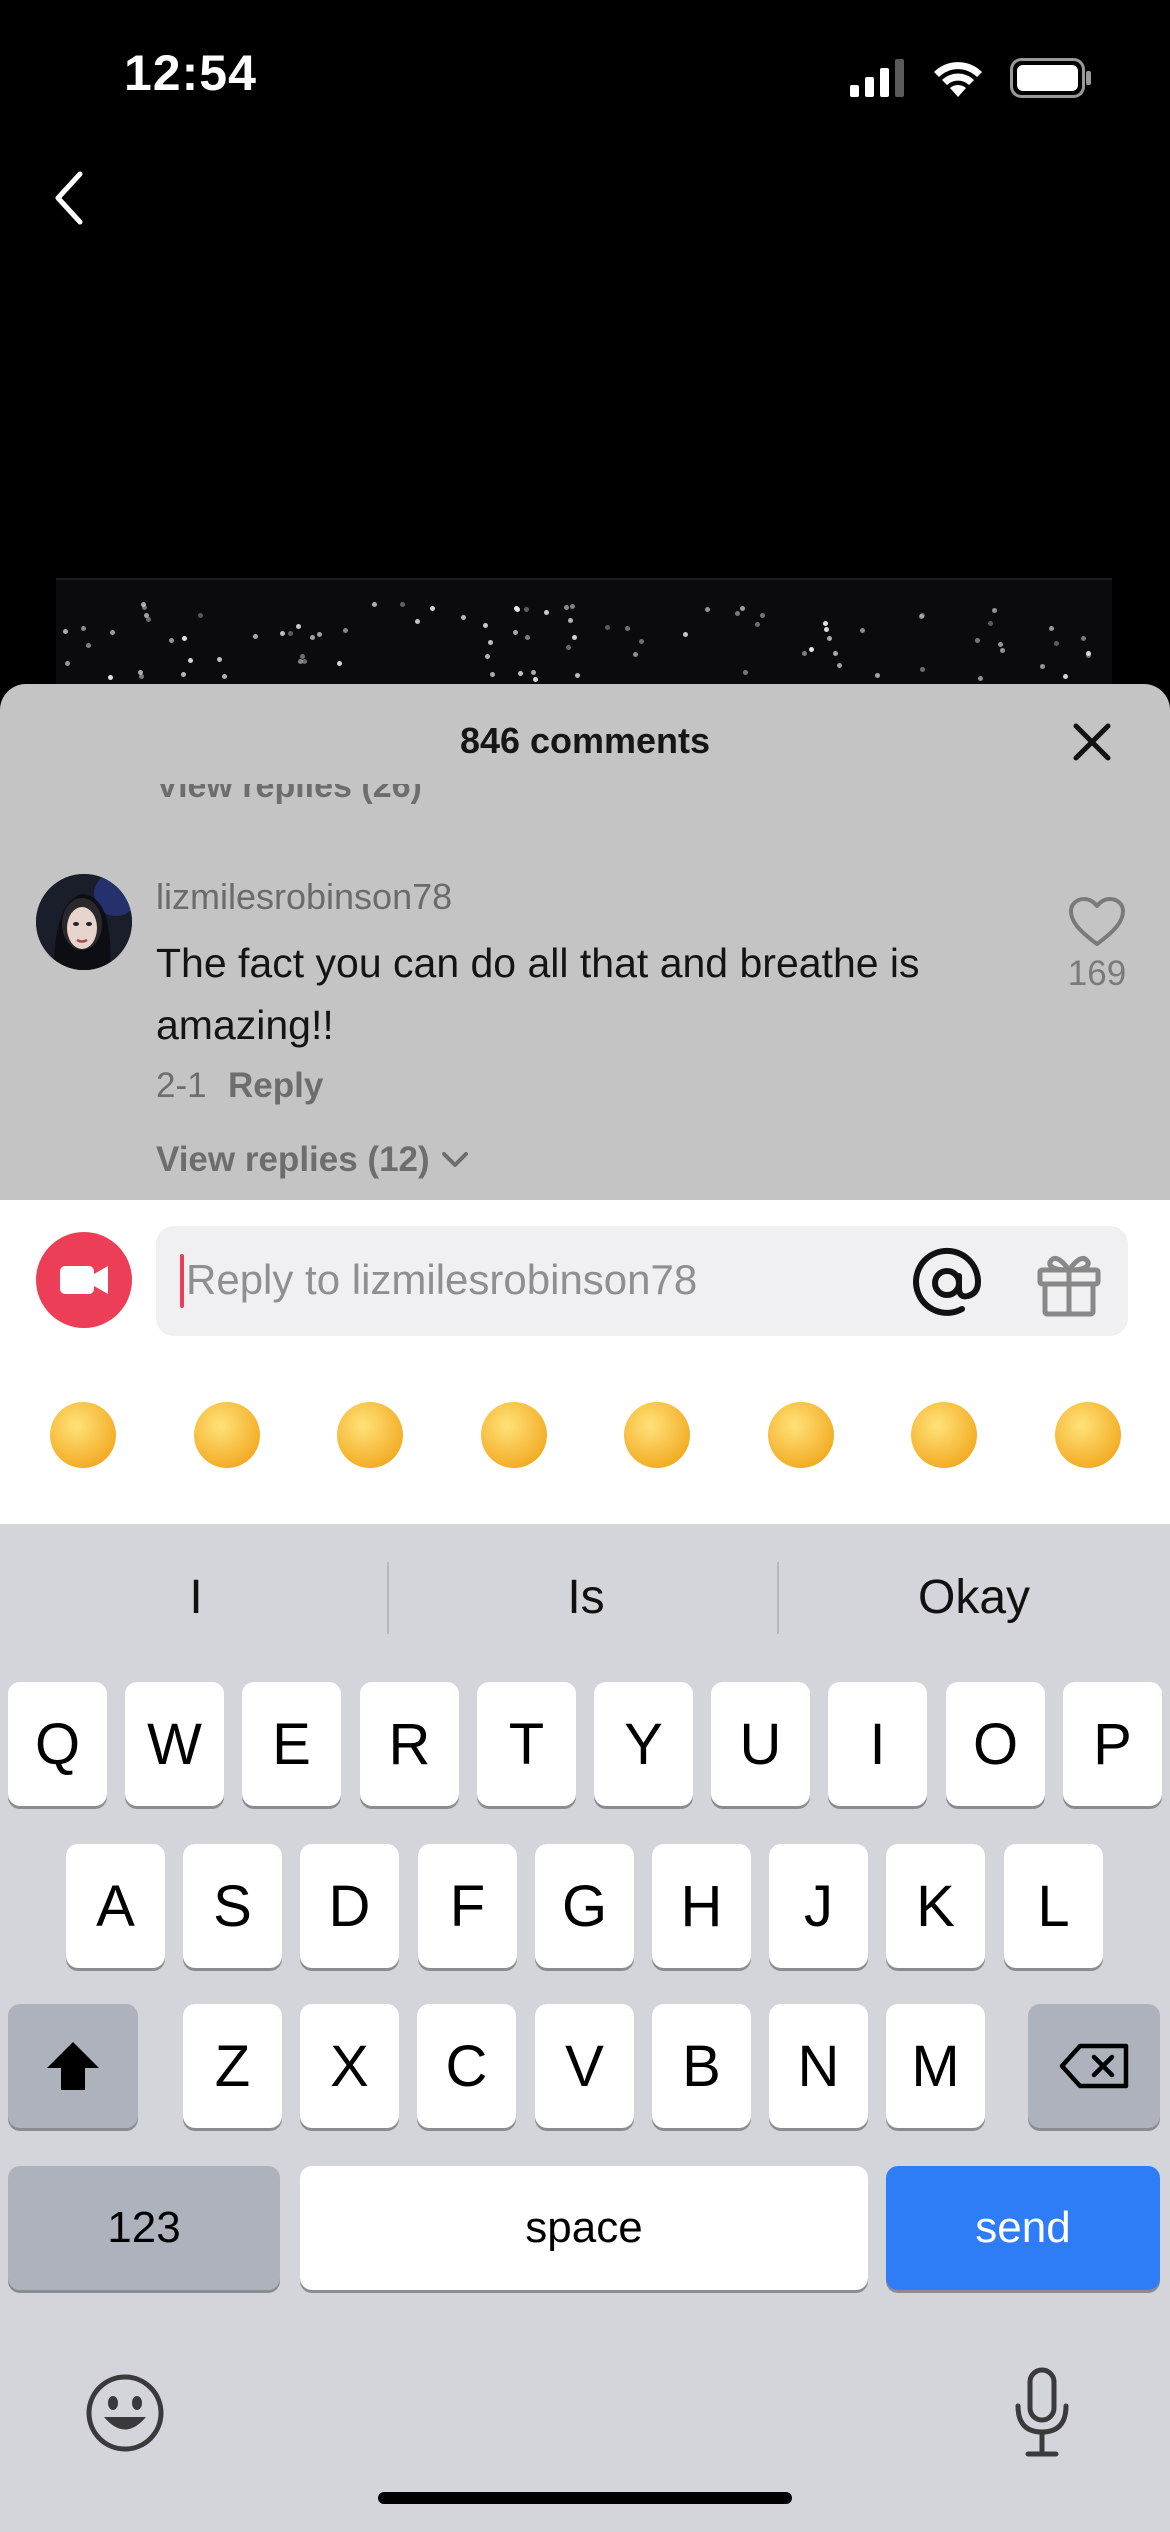 The image size is (1170, 2532). I want to click on dictation-button, so click(1042, 2412).